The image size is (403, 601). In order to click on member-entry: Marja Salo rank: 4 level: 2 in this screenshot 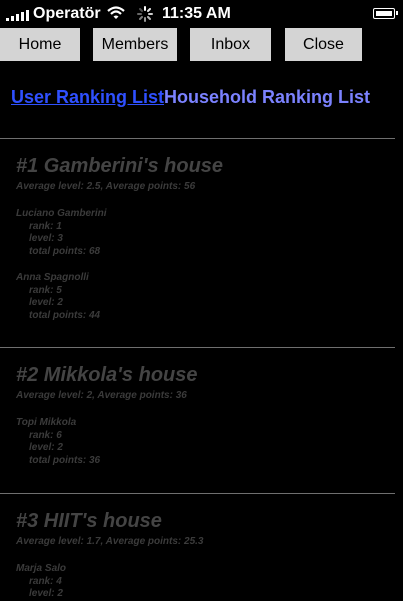, I will do `click(201, 582)`.